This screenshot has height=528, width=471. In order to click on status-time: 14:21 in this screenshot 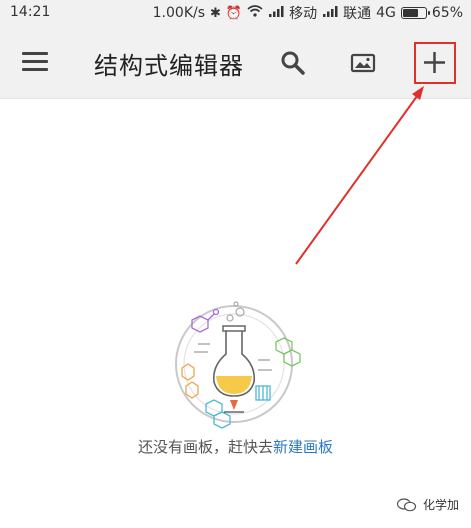, I will do `click(30, 12)`.